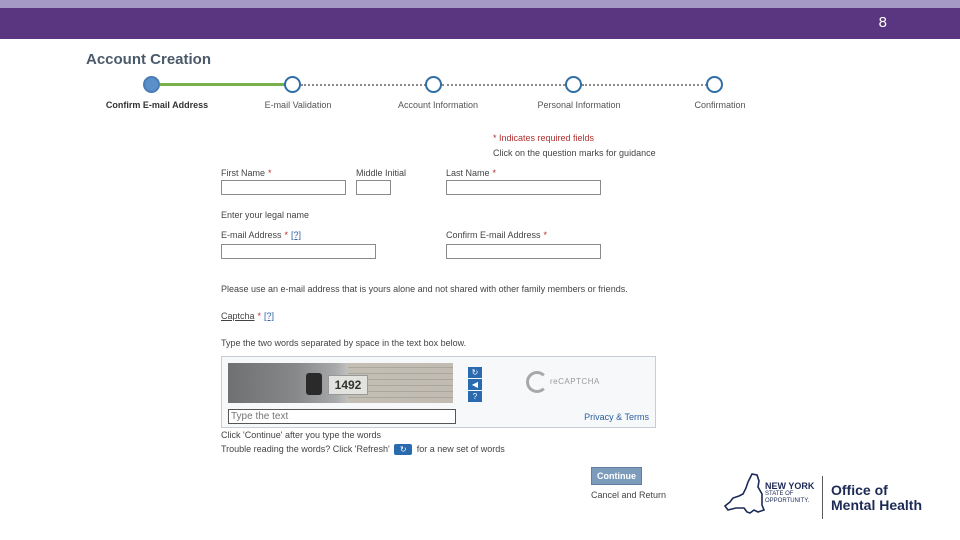 The image size is (960, 540). What do you see at coordinates (314, 384) in the screenshot?
I see `captcha-image-lamp` at bounding box center [314, 384].